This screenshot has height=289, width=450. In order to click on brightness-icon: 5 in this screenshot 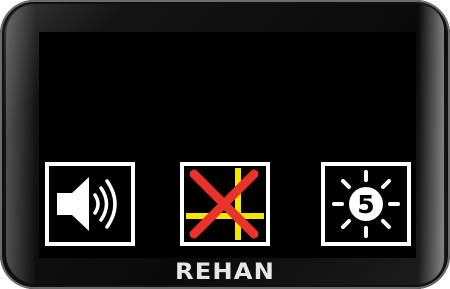, I will do `click(366, 204)`.